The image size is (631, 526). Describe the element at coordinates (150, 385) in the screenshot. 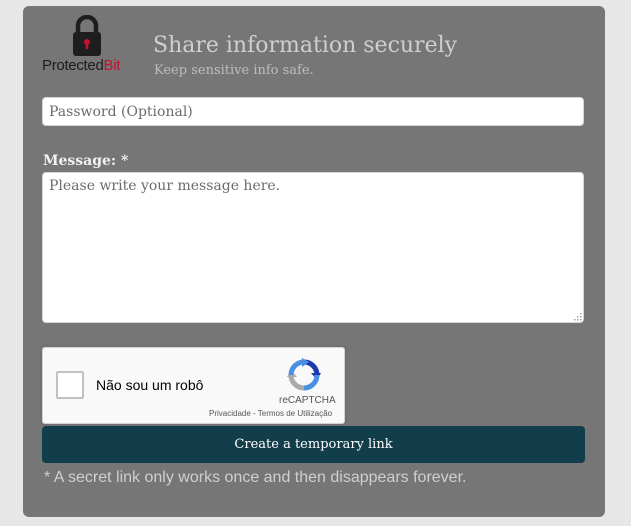

I see `recaptcha-label: Não sou um robô` at that location.